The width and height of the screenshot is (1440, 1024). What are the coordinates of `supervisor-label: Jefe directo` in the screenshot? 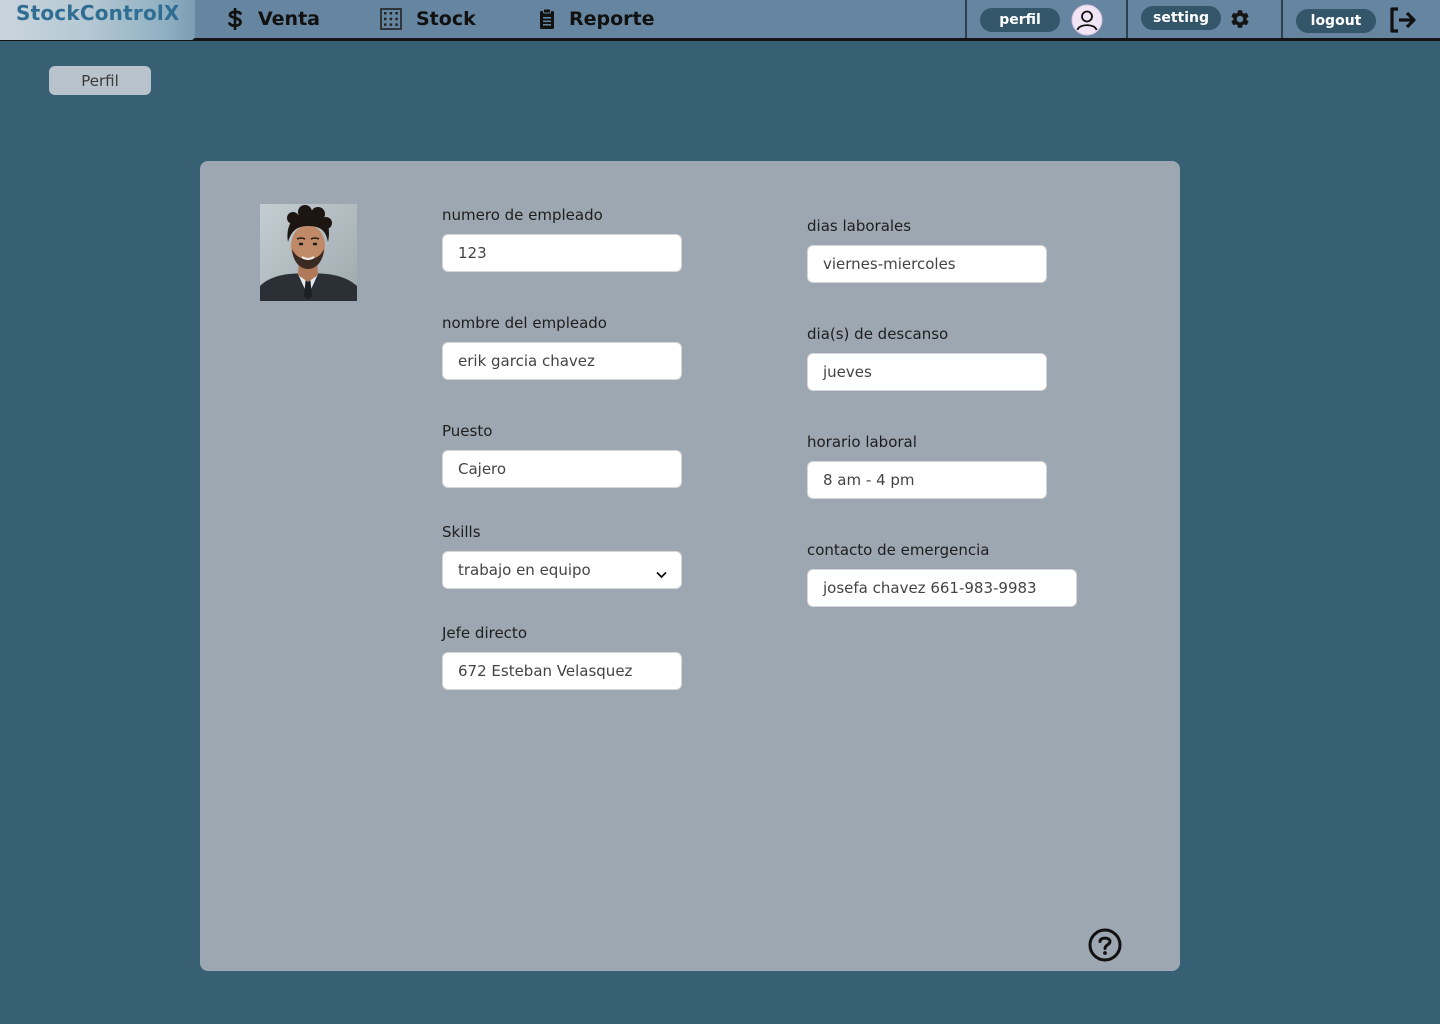 It's located at (484, 633).